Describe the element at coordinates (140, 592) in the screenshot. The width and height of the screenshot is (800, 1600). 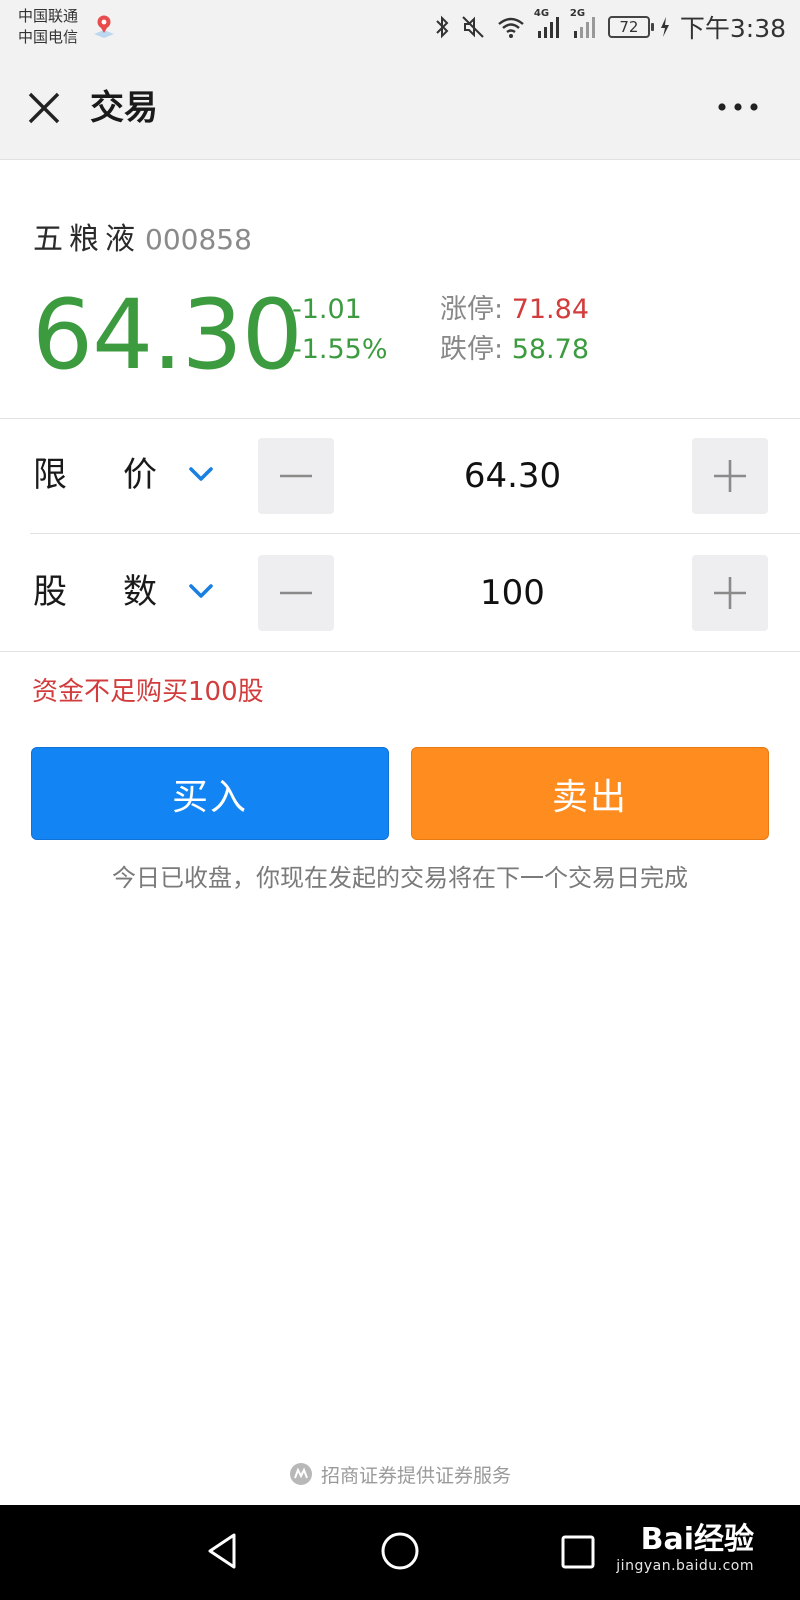
I see `shares-label-2: 数` at that location.